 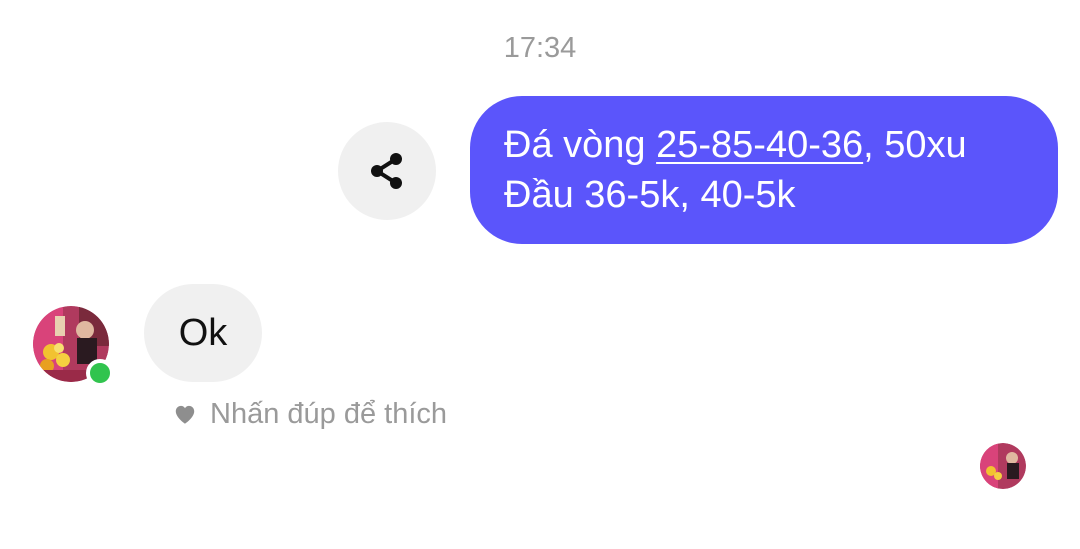 I want to click on share-icon, so click(x=386, y=171).